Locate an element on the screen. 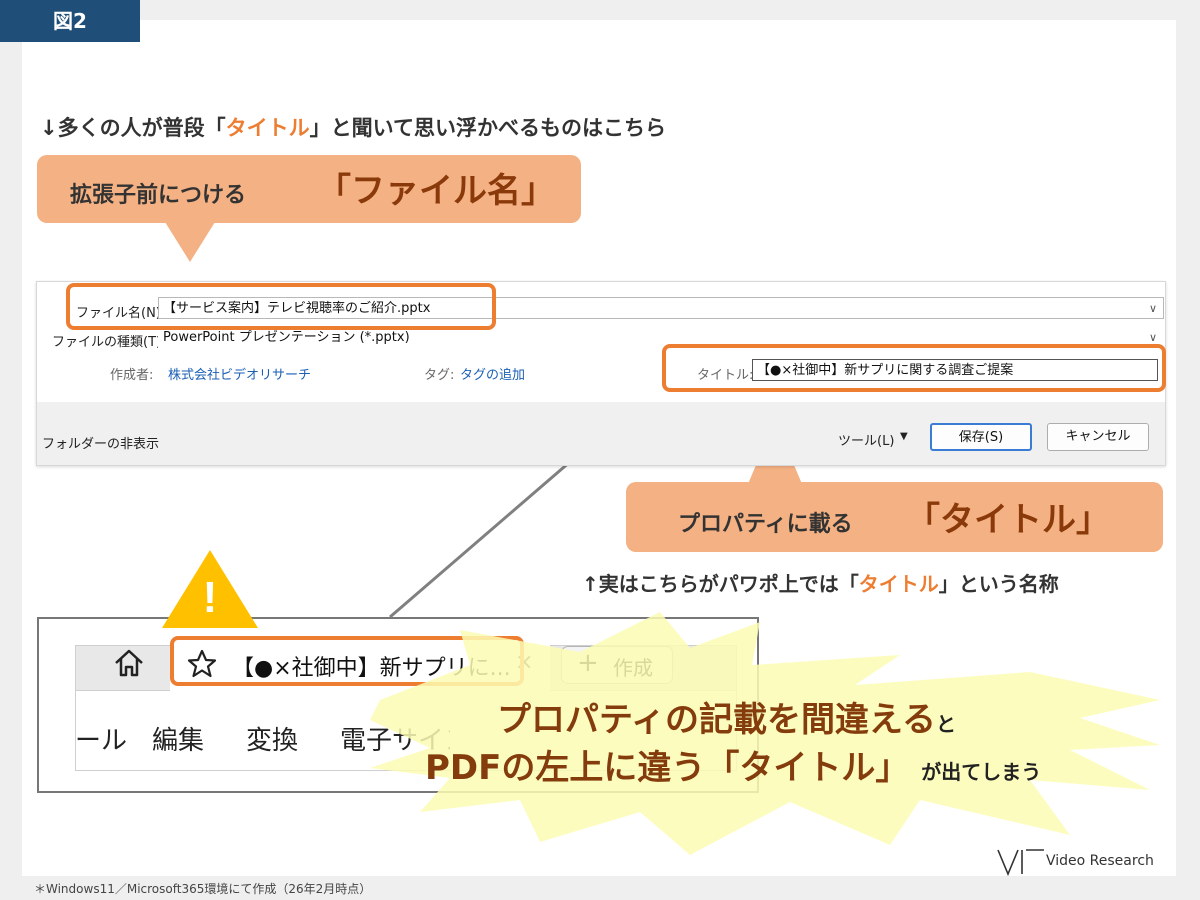 The height and width of the screenshot is (900, 1200). footnote: ＊Windows11／Microsoft365環境にて作成（26年2月時点） is located at coordinates (203, 889).